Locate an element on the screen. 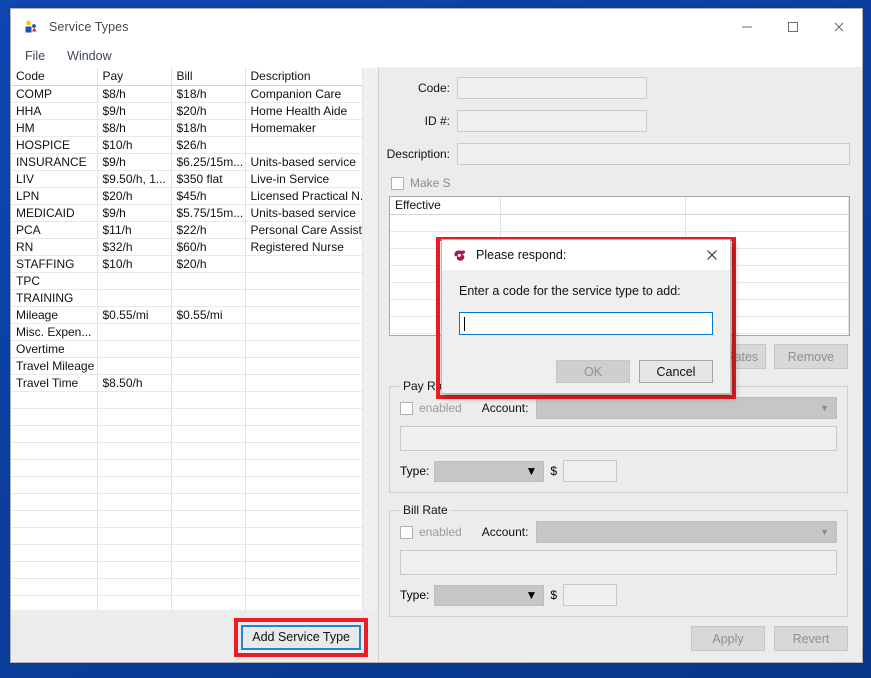 The width and height of the screenshot is (871, 678). column-header-description: Description is located at coordinates (311, 77).